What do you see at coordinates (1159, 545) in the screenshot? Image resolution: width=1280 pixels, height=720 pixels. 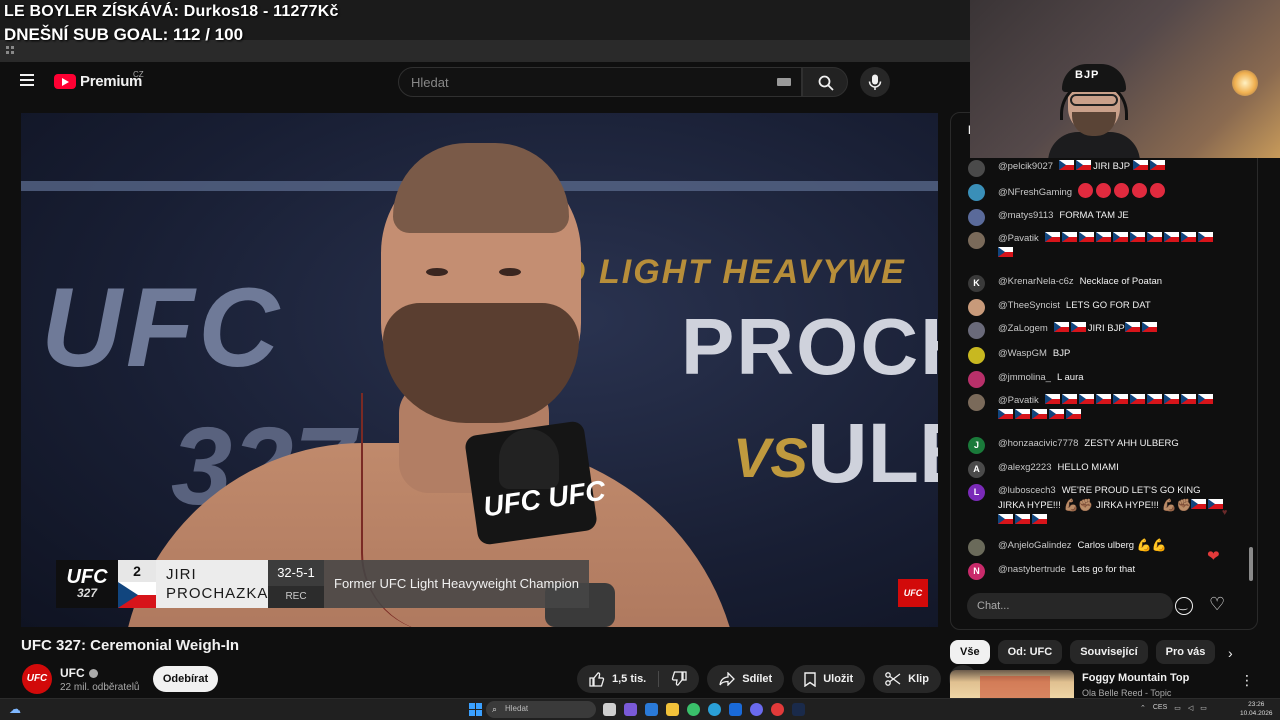 I see `flexed-arm-emoji-icon: 💪` at bounding box center [1159, 545].